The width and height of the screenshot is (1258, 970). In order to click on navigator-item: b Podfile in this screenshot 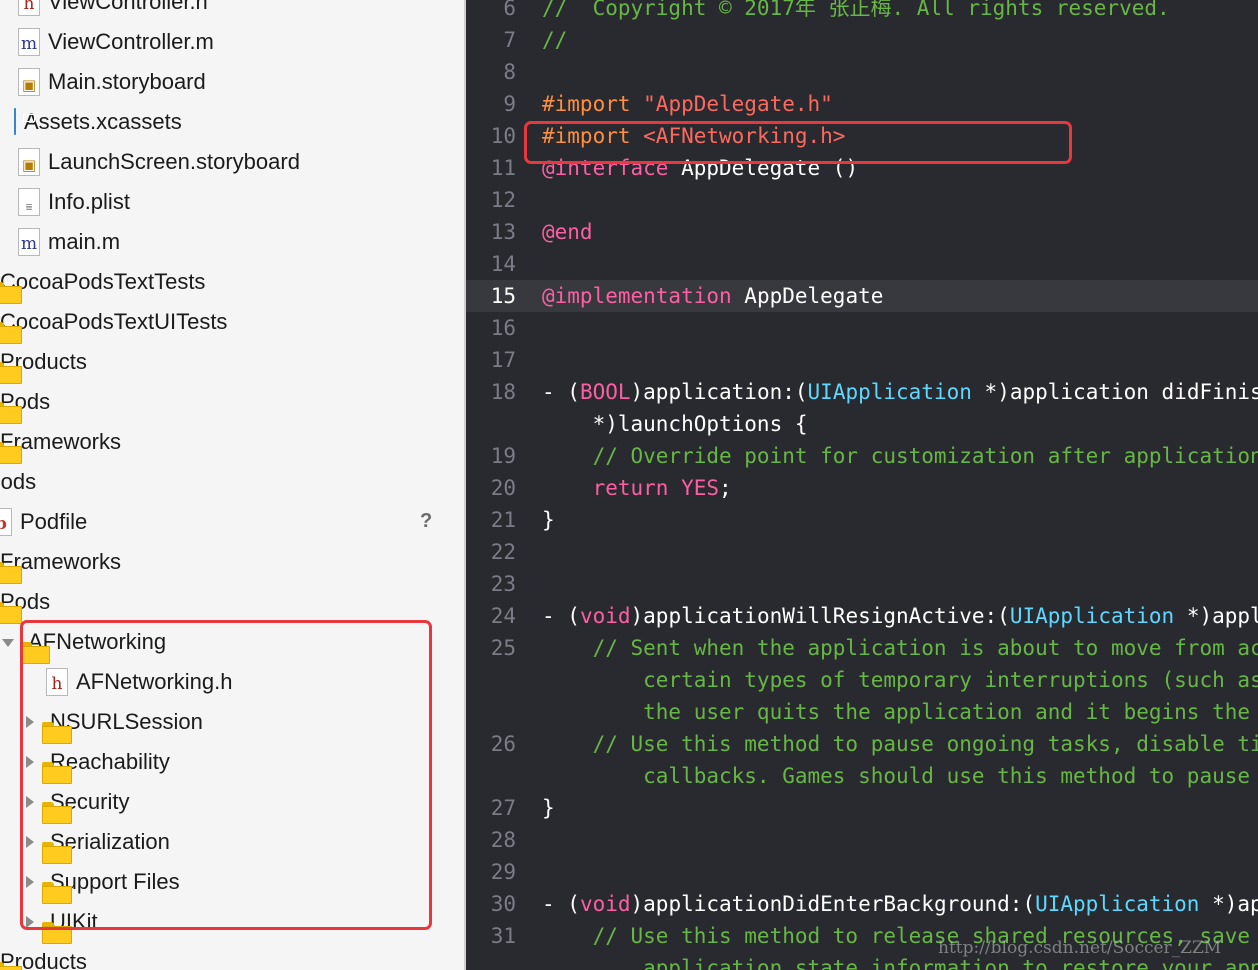, I will do `click(43, 522)`.